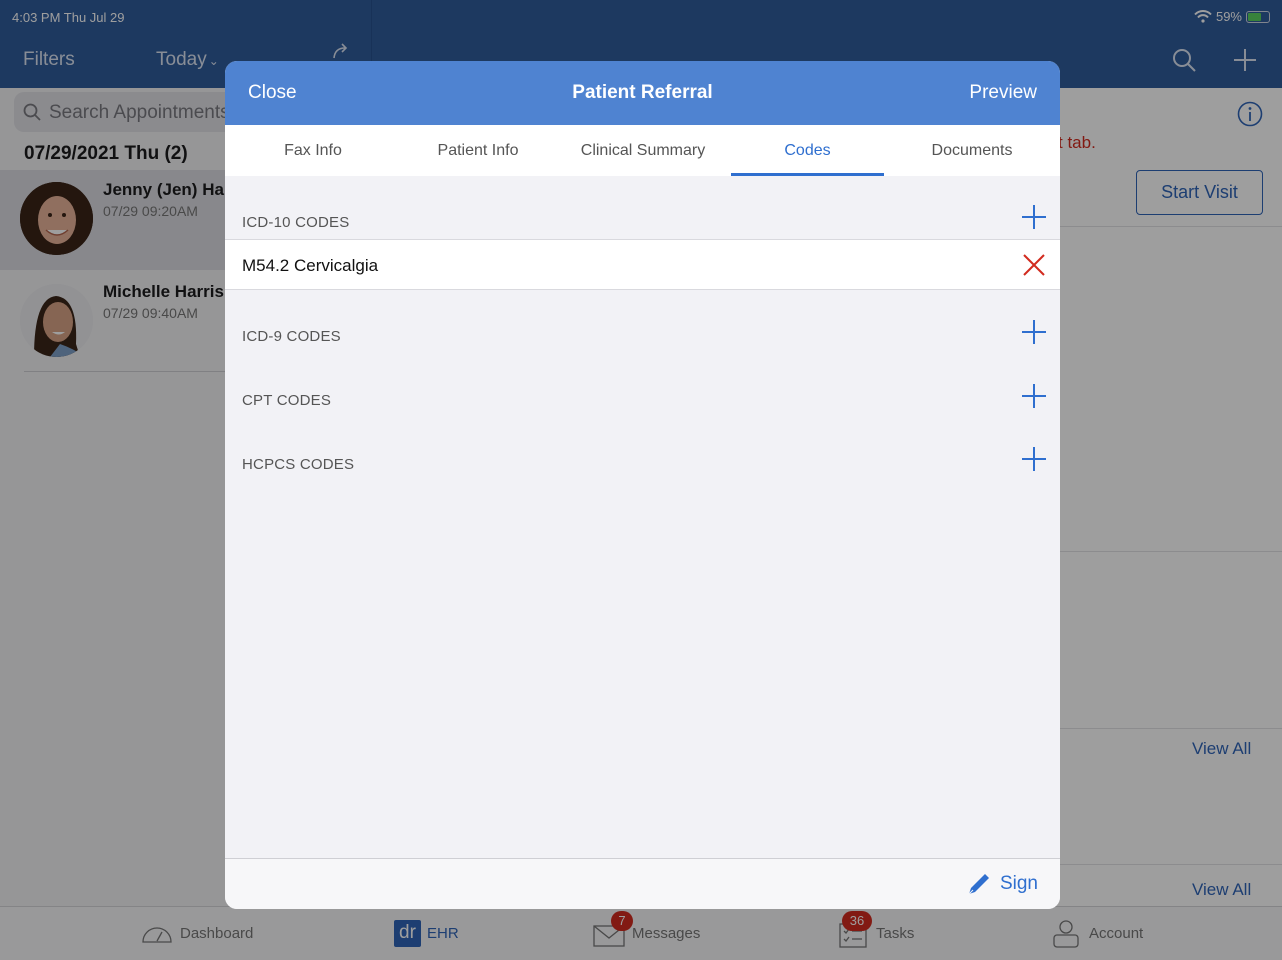 The width and height of the screenshot is (1282, 960). I want to click on modal-header: Close Patient Referral Preview, so click(642, 93).